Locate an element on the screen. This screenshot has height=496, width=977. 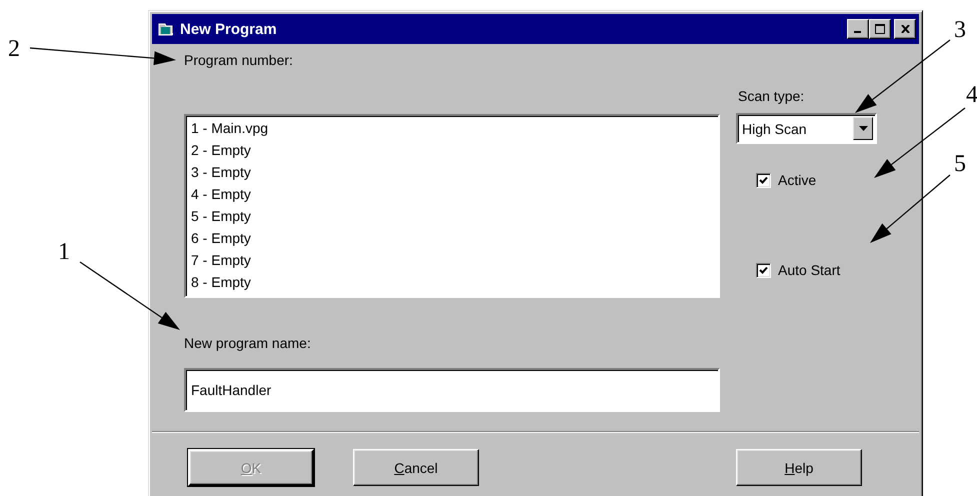
callout-number: 5 is located at coordinates (960, 164).